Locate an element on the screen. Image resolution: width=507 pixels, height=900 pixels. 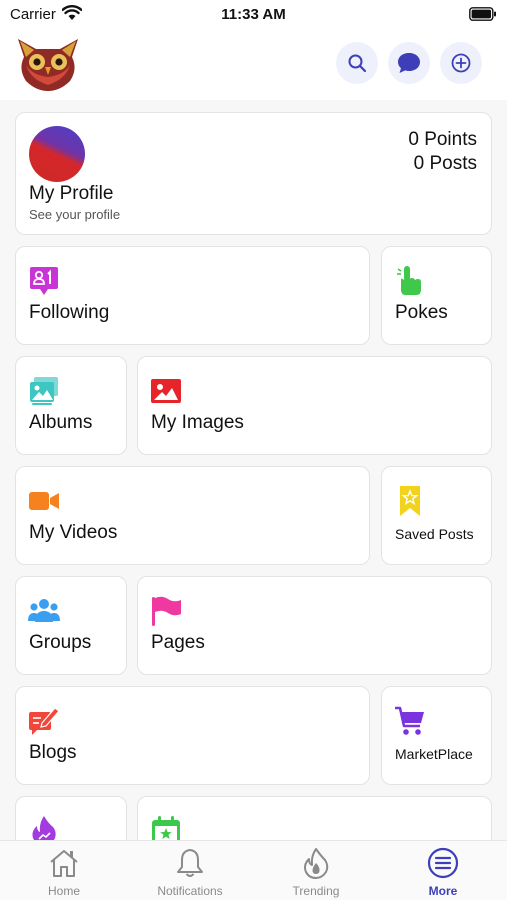
profile-subtitle: See your profile is located at coordinates (75, 214).